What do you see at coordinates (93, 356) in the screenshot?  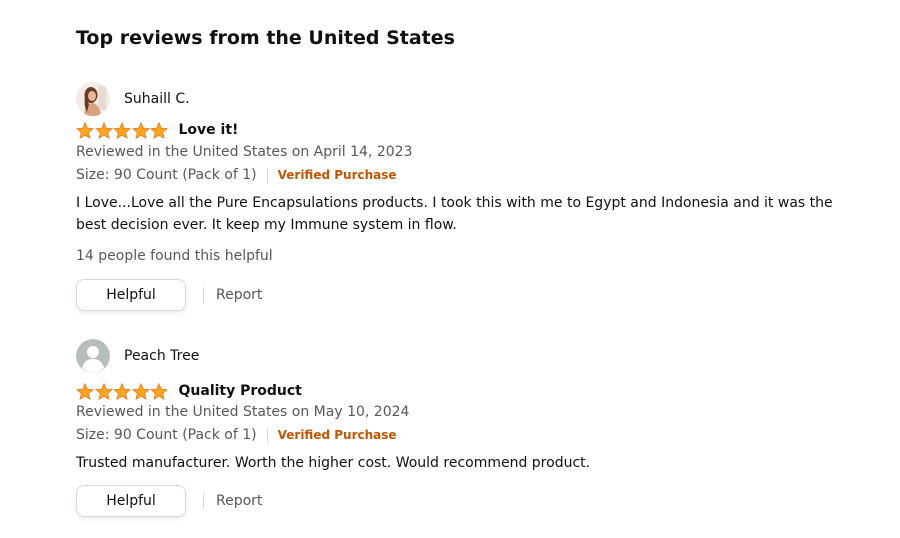 I see `default-avatar-icon` at bounding box center [93, 356].